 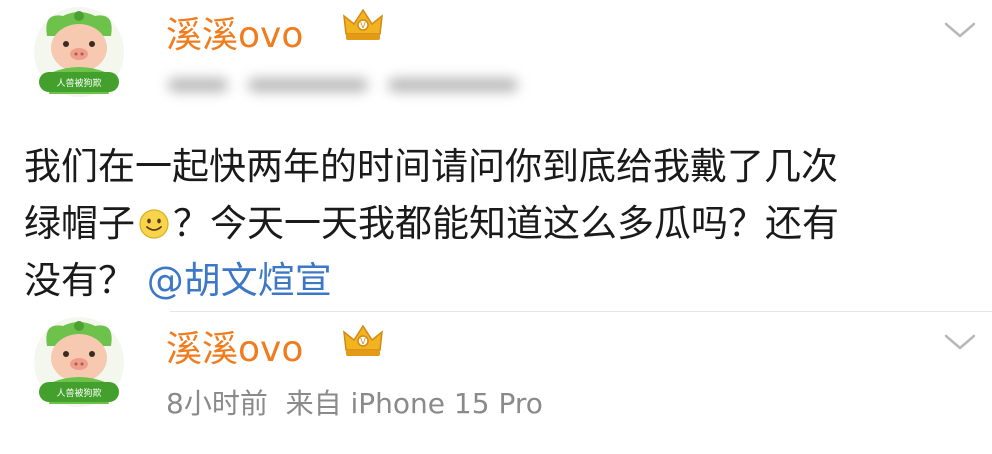 I want to click on content-line: 绿帽子, so click(x=79, y=223).